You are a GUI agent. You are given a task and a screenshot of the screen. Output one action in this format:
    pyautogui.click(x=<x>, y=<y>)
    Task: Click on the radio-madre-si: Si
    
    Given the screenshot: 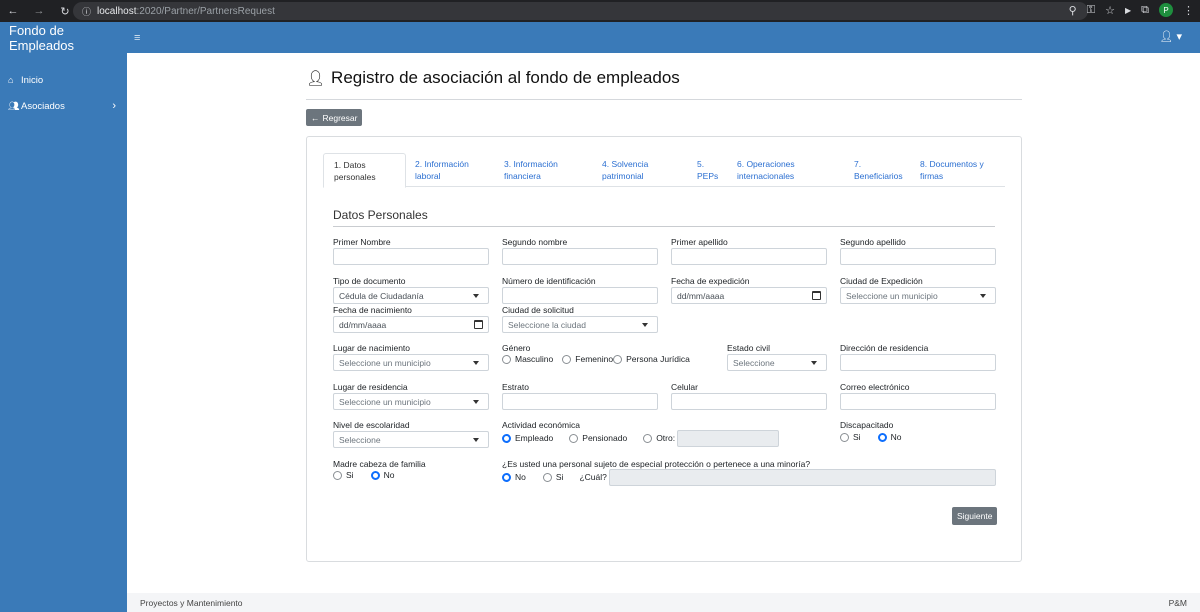 What is the action you would take?
    pyautogui.click(x=343, y=475)
    